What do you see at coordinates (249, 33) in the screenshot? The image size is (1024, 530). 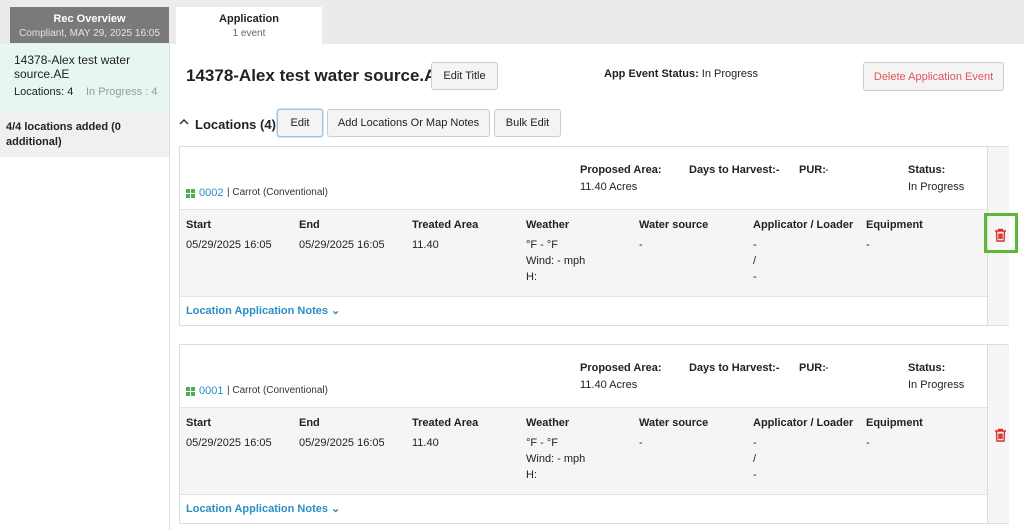 I see `tab-application-subtitle: 1 event` at bounding box center [249, 33].